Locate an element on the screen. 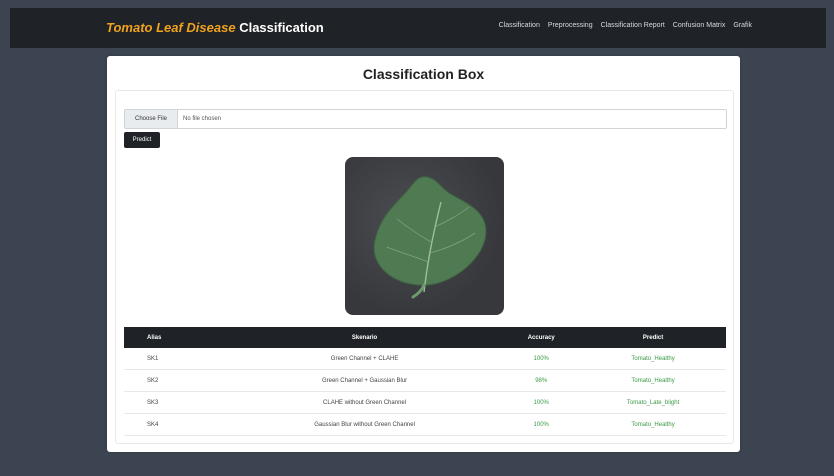 The width and height of the screenshot is (834, 476). cell-skenario: Green Channel + Gaussian Blur is located at coordinates (364, 380).